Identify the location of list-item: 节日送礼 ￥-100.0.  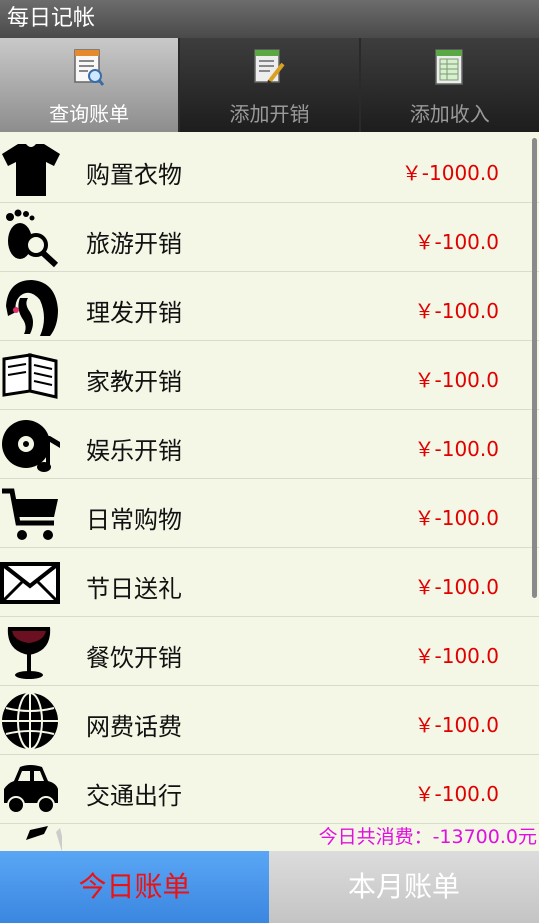
(269, 582).